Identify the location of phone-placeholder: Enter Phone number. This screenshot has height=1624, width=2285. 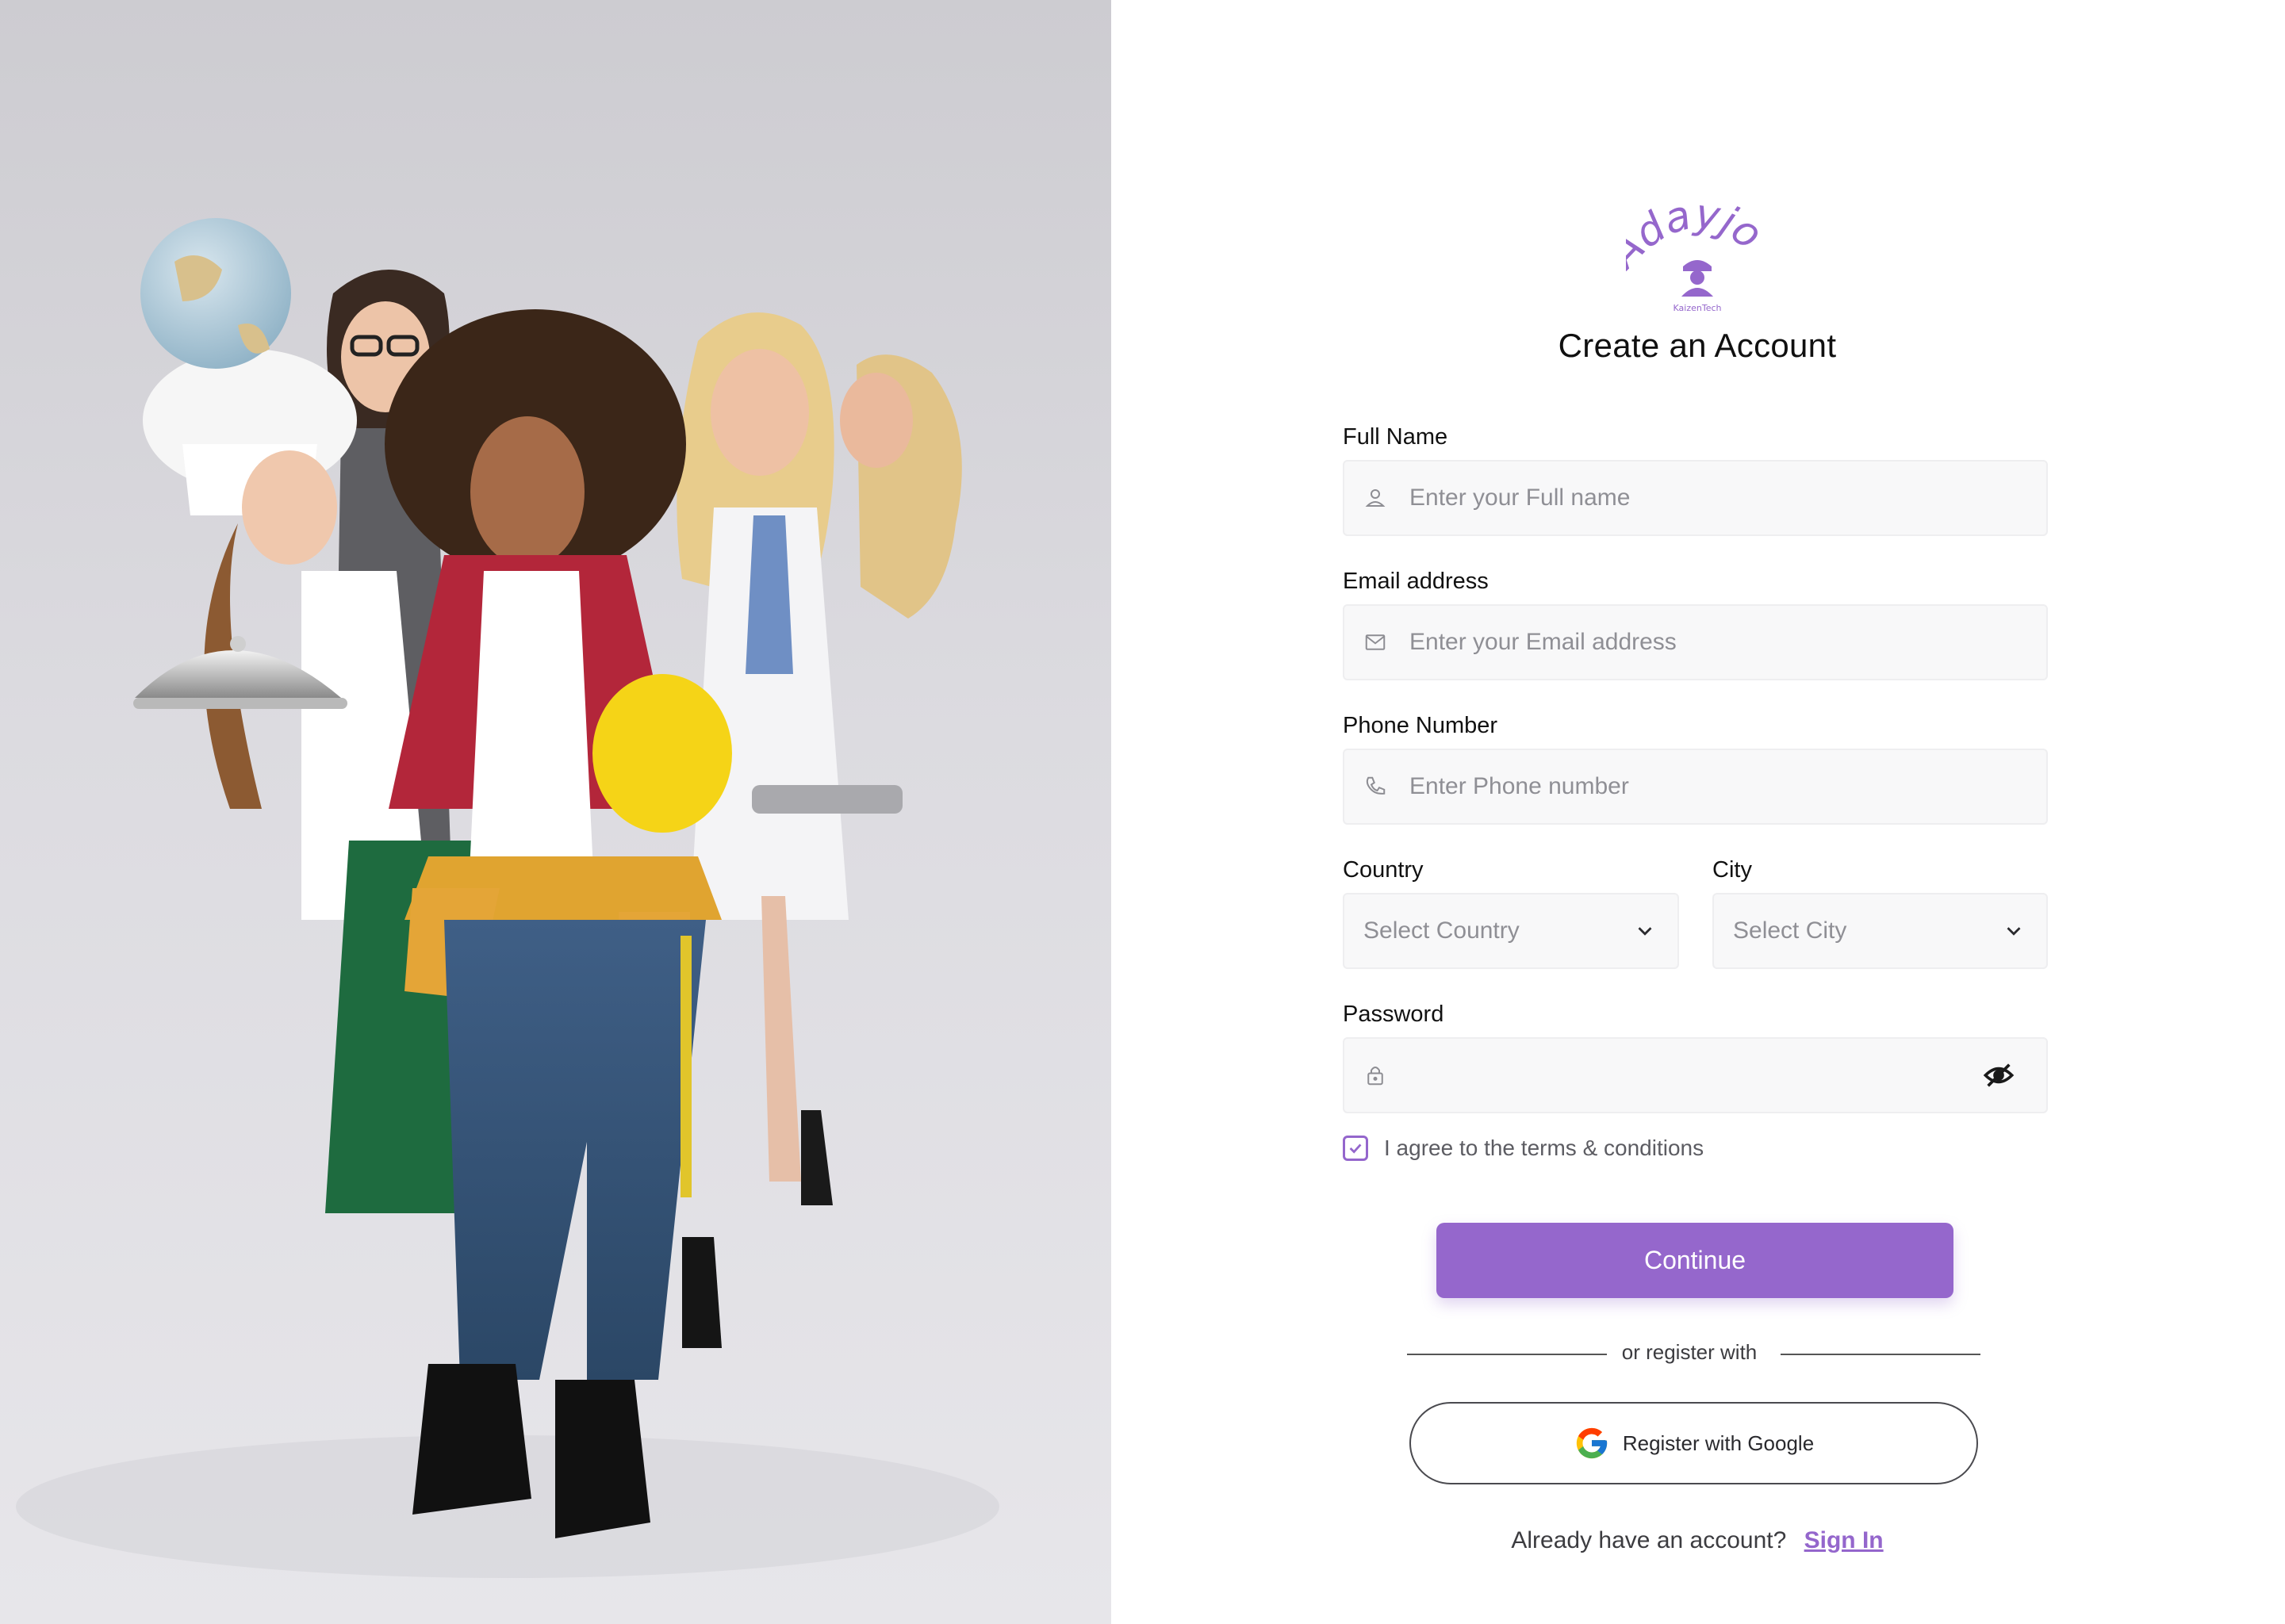
(1519, 786).